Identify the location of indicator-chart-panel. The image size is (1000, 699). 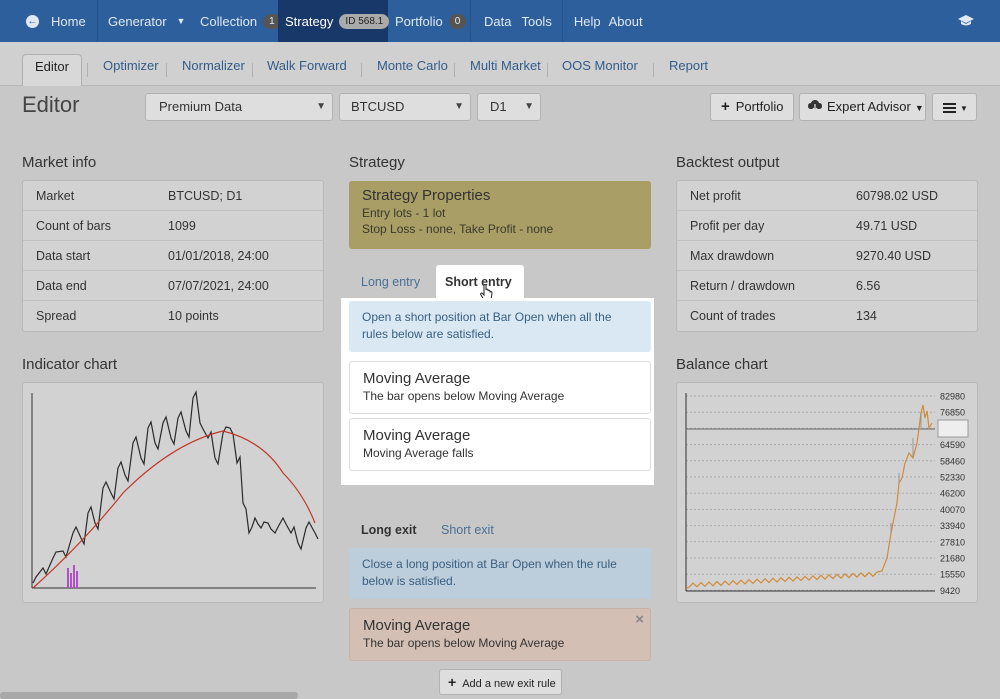
(173, 492).